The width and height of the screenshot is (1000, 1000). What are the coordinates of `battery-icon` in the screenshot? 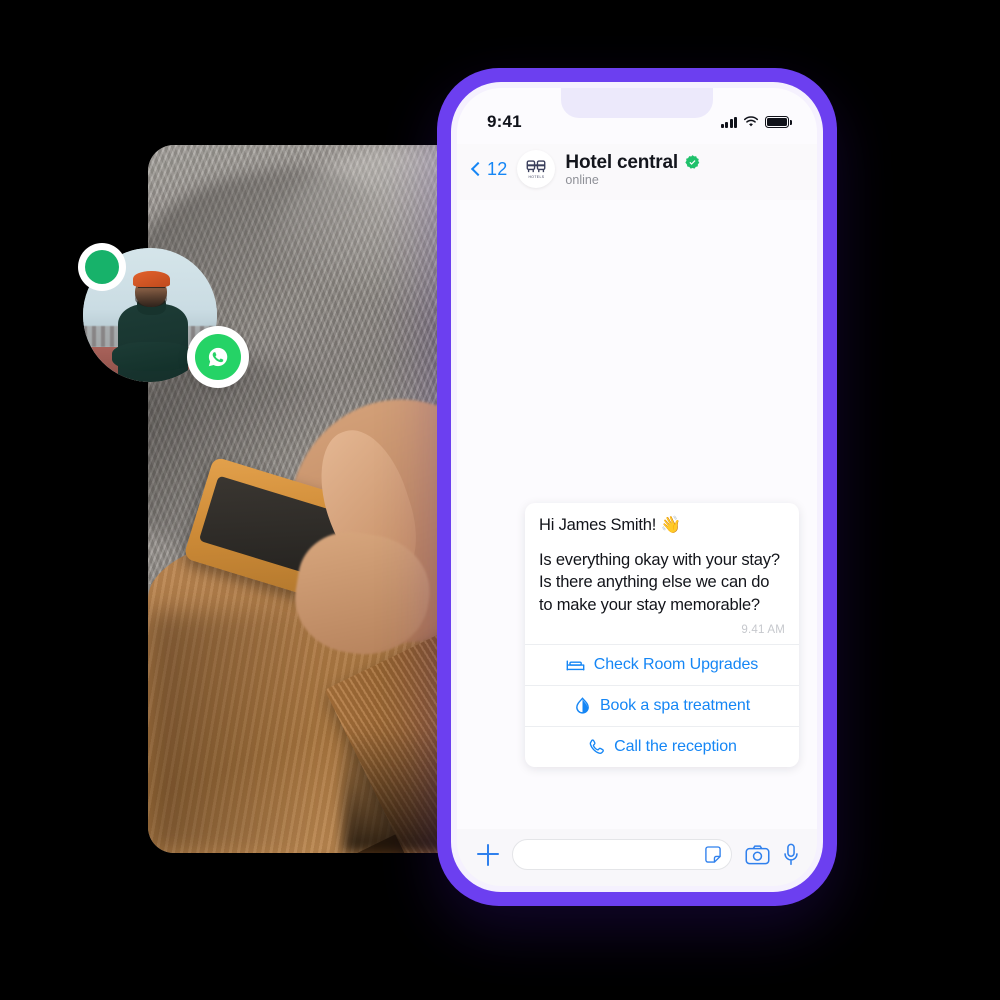 It's located at (778, 122).